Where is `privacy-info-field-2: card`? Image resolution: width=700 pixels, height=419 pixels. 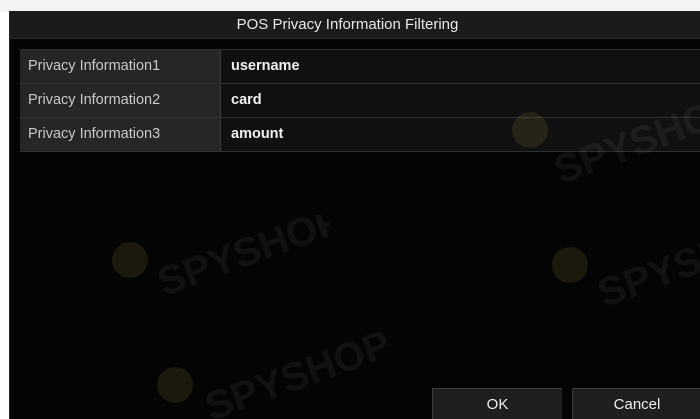 privacy-info-field-2: card is located at coordinates (460, 100).